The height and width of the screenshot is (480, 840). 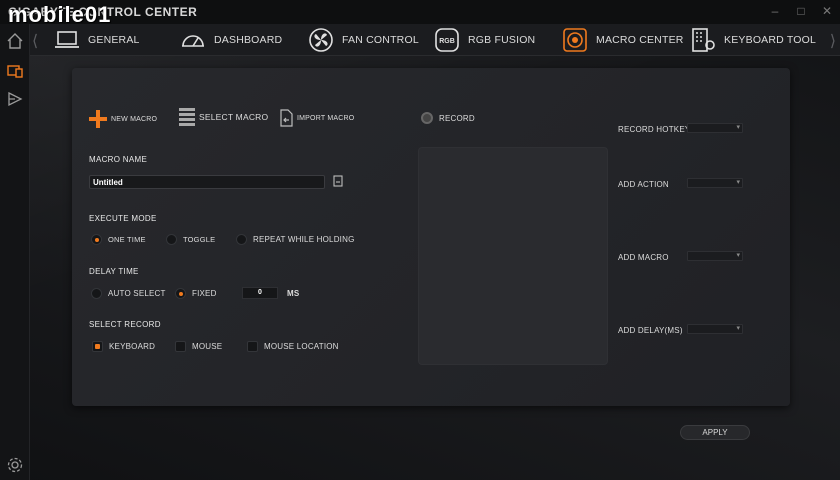 I want to click on radio-auto-select, so click(x=96, y=293).